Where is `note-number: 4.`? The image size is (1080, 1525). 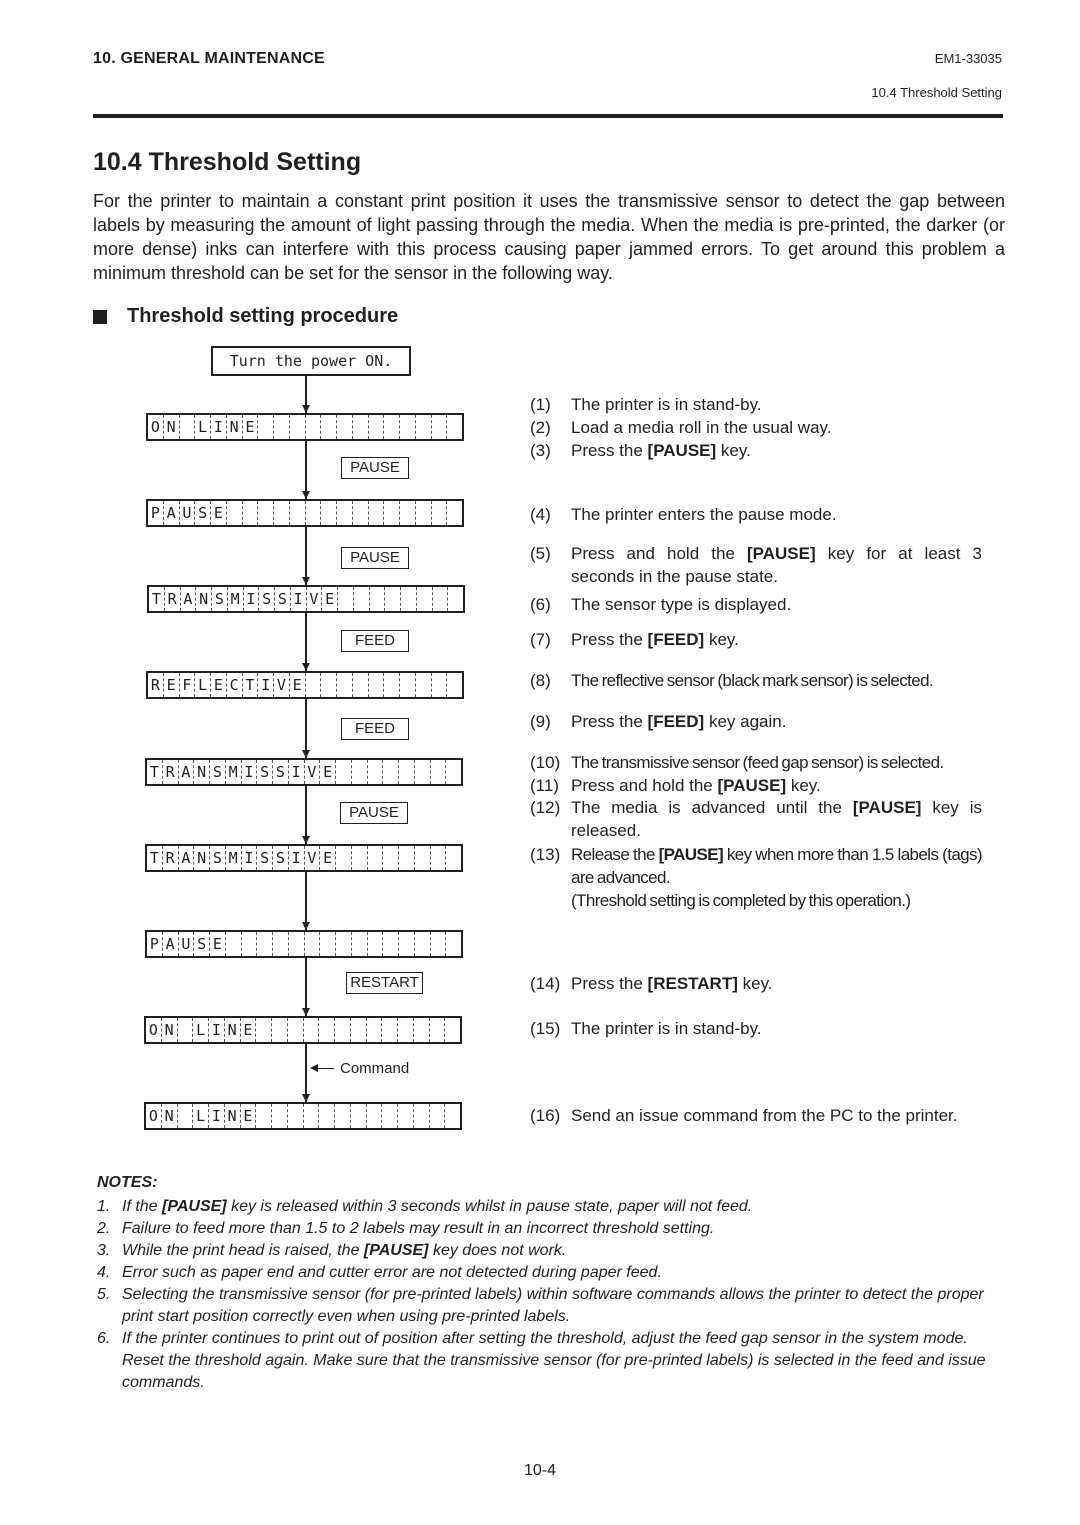
note-number: 4. is located at coordinates (104, 1272).